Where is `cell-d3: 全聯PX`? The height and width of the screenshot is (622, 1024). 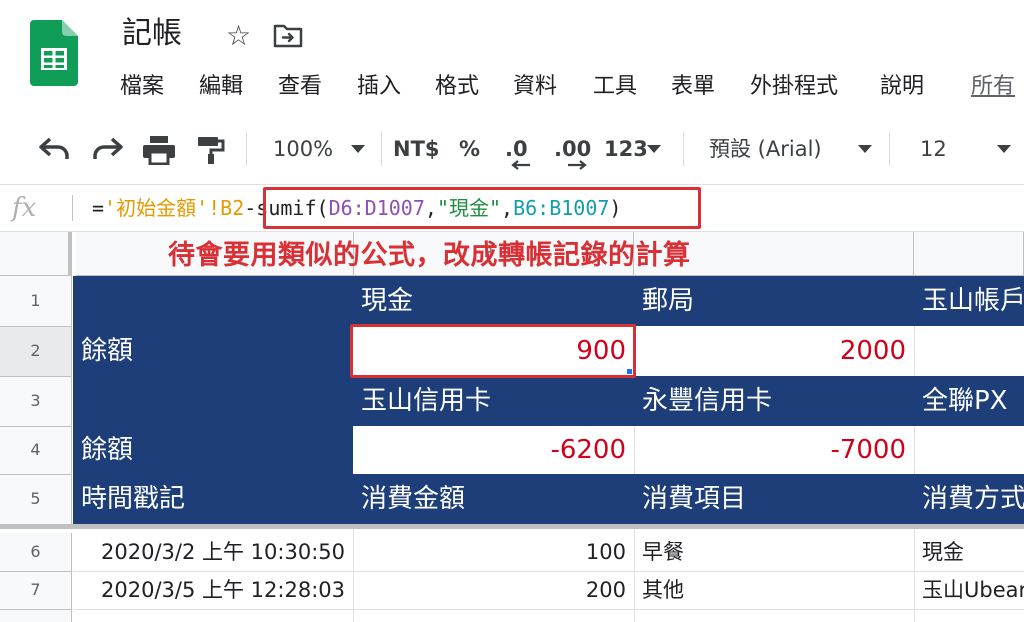 cell-d3: 全聯PX is located at coordinates (969, 401).